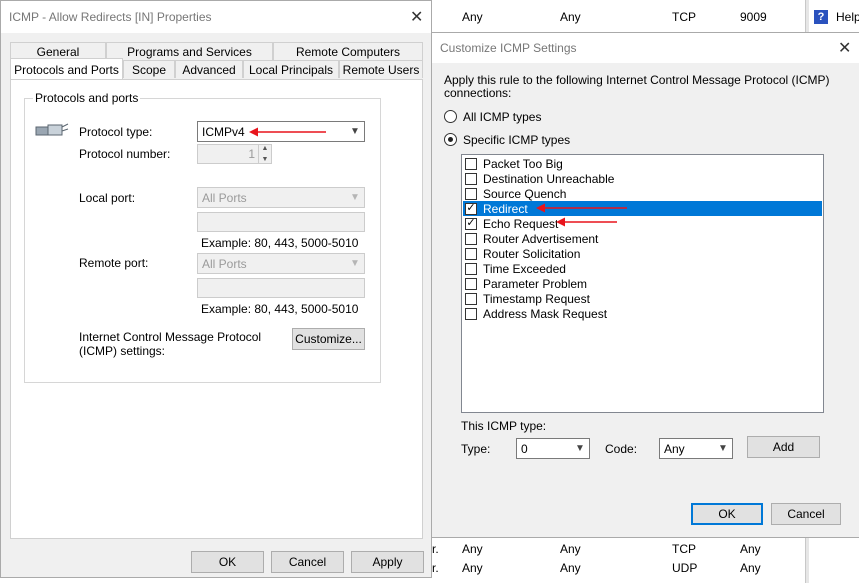 The image size is (859, 583). Describe the element at coordinates (696, 448) in the screenshot. I see `code-select: Any ▼` at that location.